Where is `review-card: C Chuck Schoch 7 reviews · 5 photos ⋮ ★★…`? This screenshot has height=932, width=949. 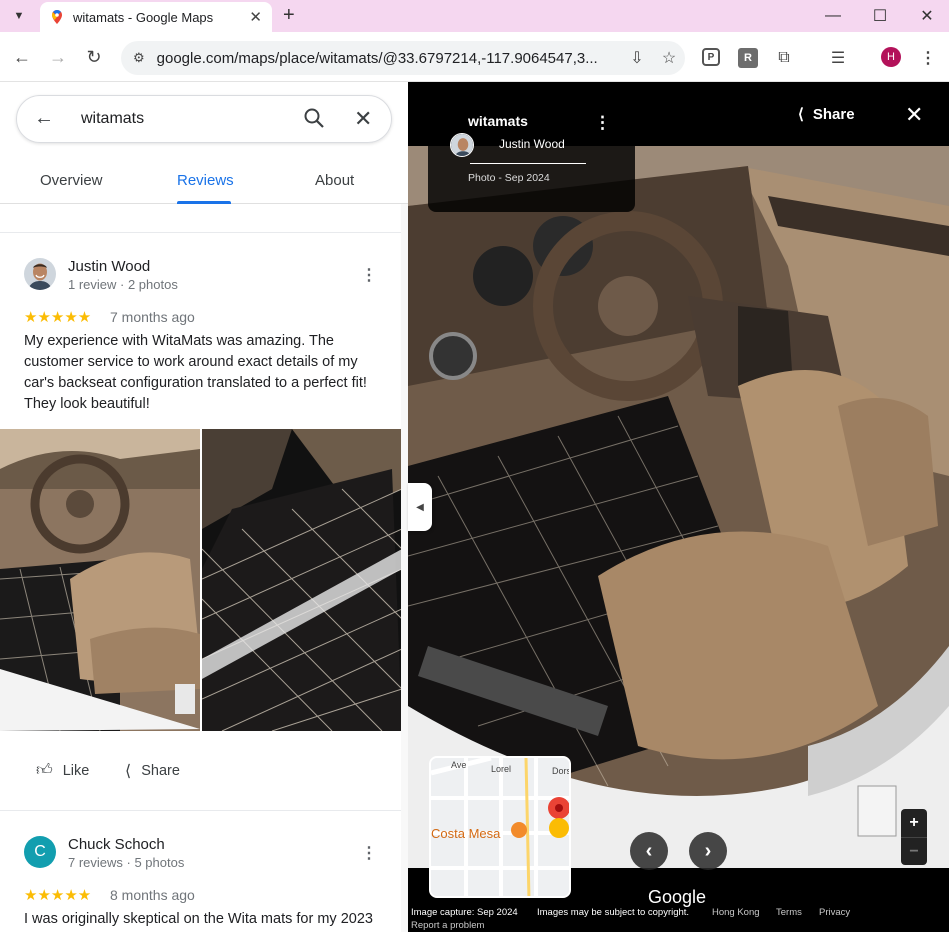 review-card: C Chuck Schoch 7 reviews · 5 photos ⋮ ★★… is located at coordinates (201, 872).